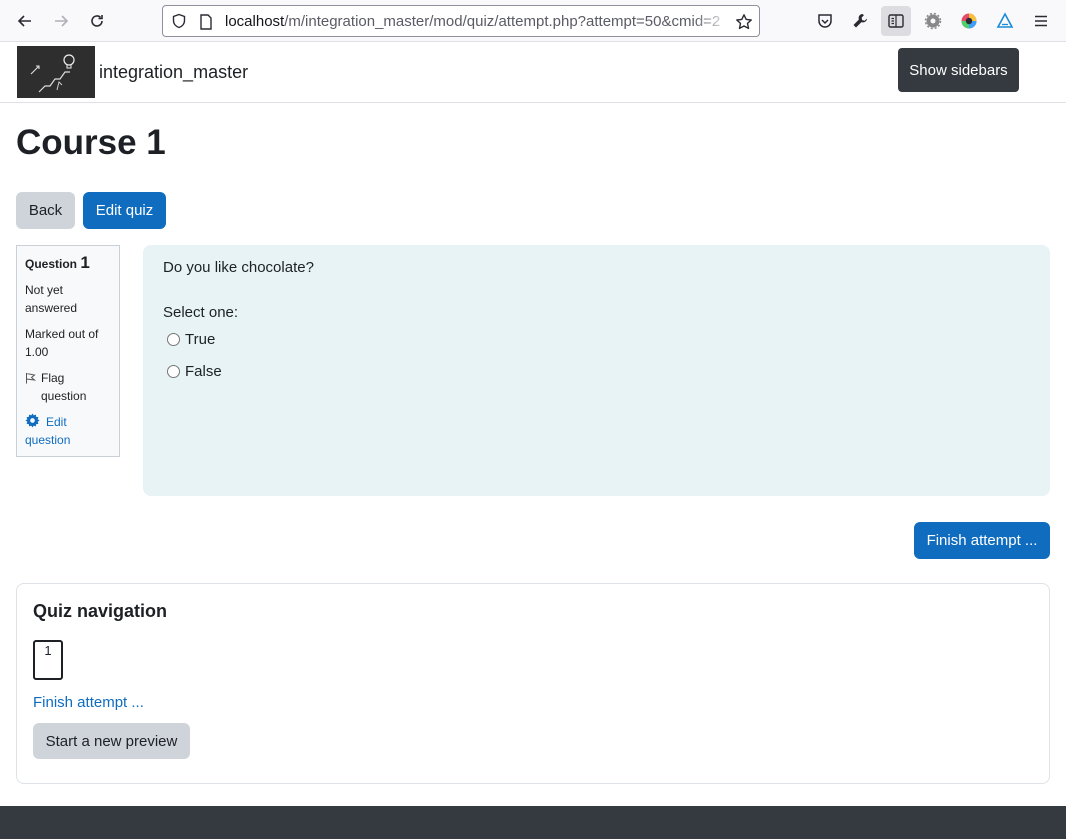  What do you see at coordinates (32, 420) in the screenshot?
I see `gear-icon` at bounding box center [32, 420].